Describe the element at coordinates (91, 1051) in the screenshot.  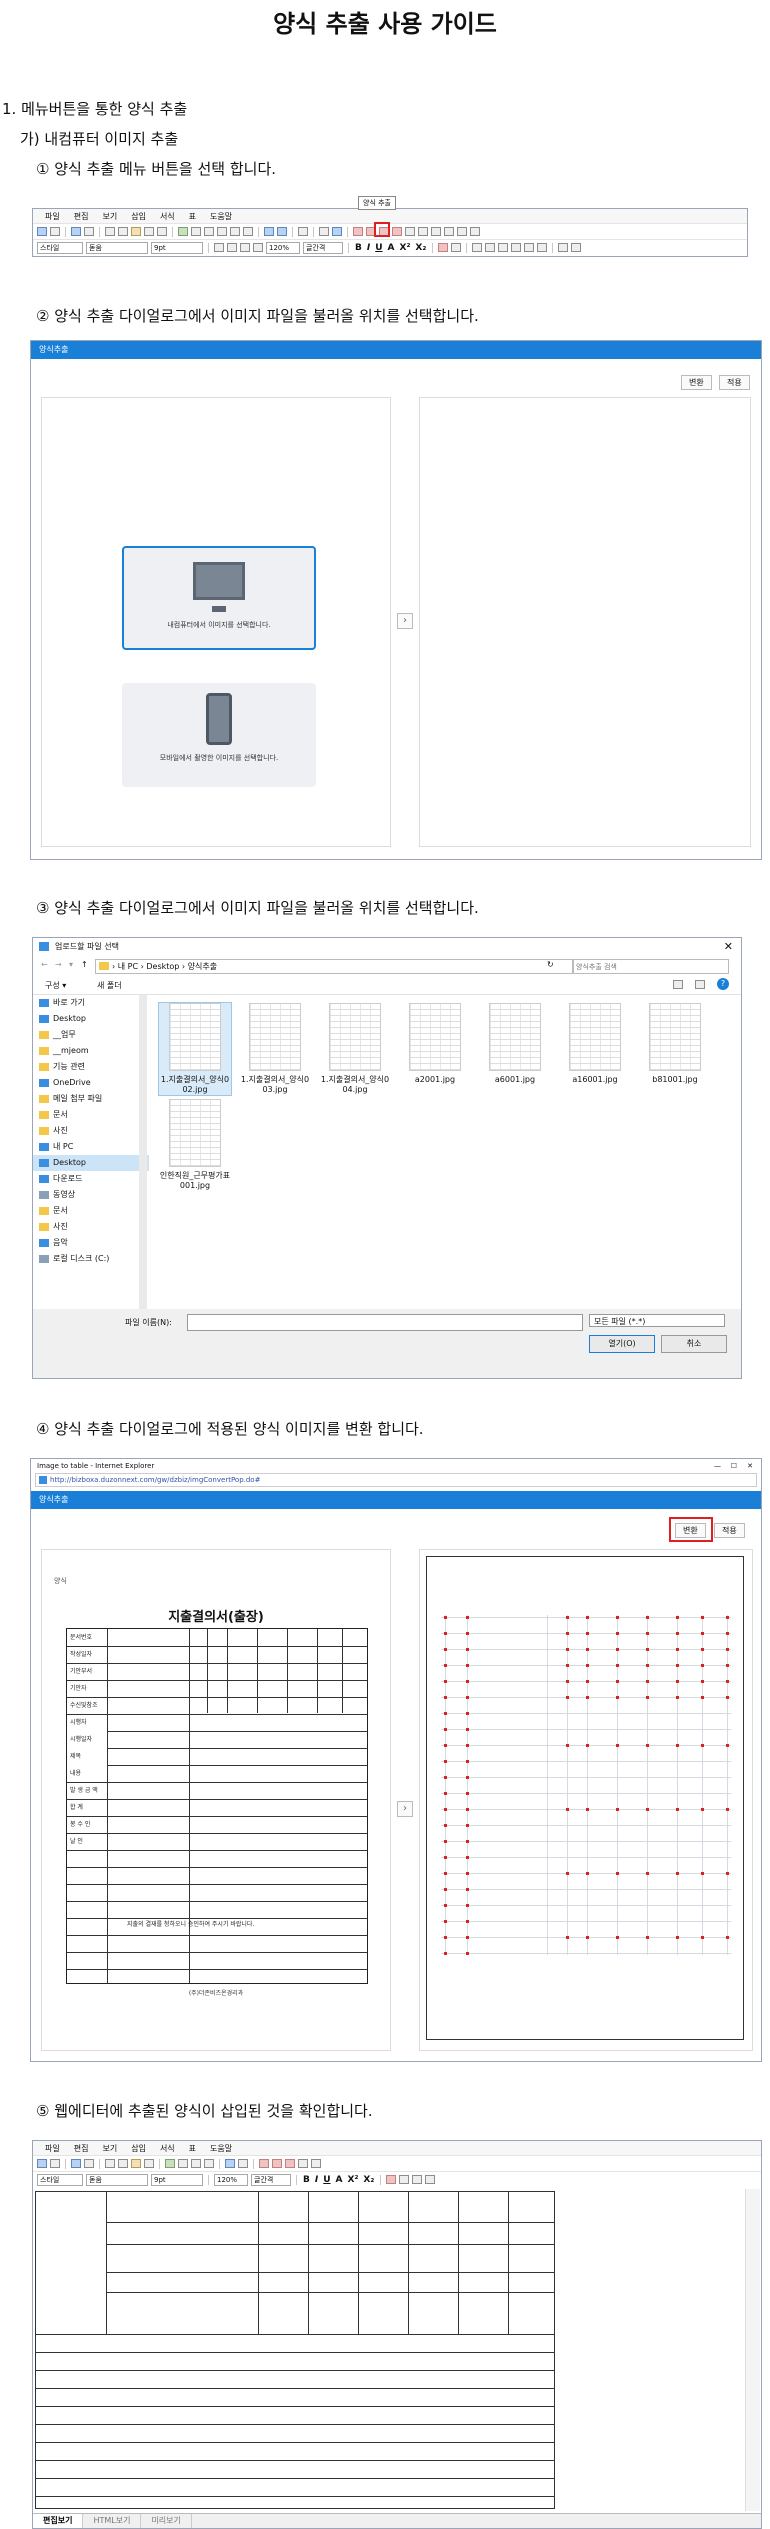
I see `nav-item: __mjeom` at that location.